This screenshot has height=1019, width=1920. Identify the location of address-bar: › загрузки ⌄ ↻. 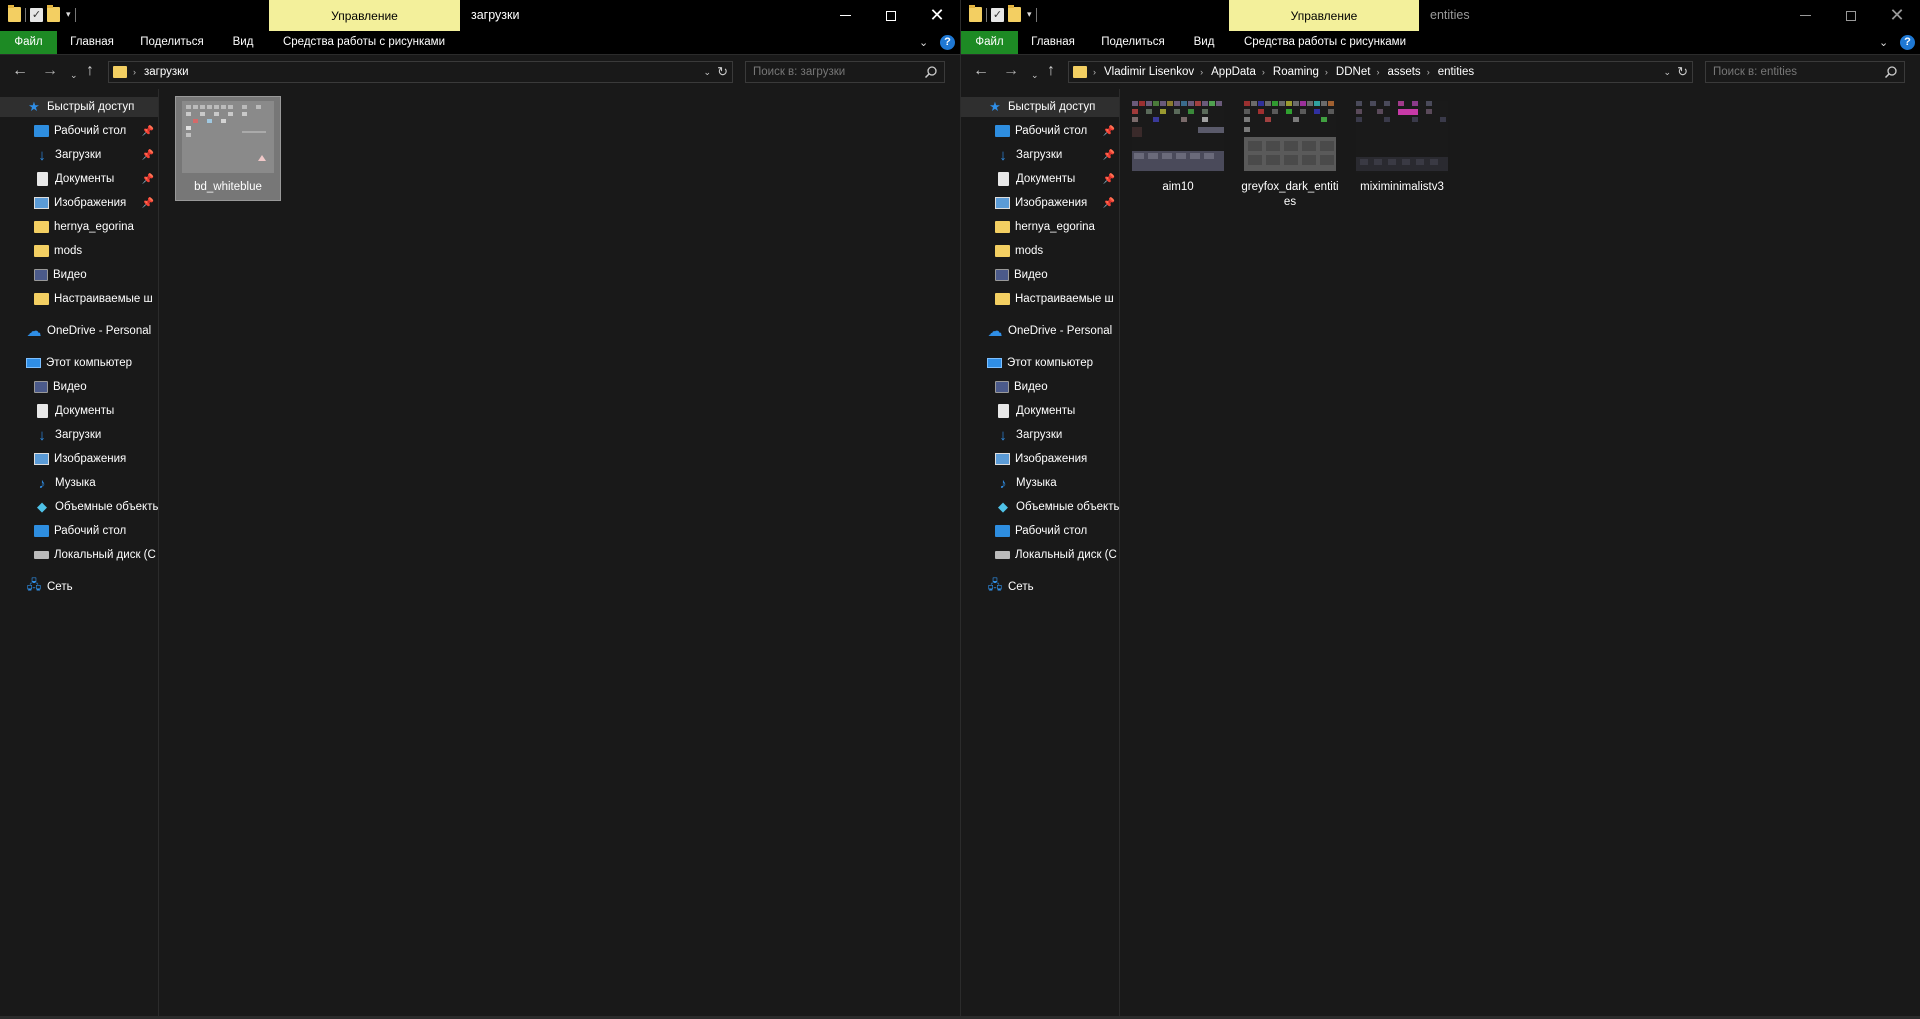
(420, 72).